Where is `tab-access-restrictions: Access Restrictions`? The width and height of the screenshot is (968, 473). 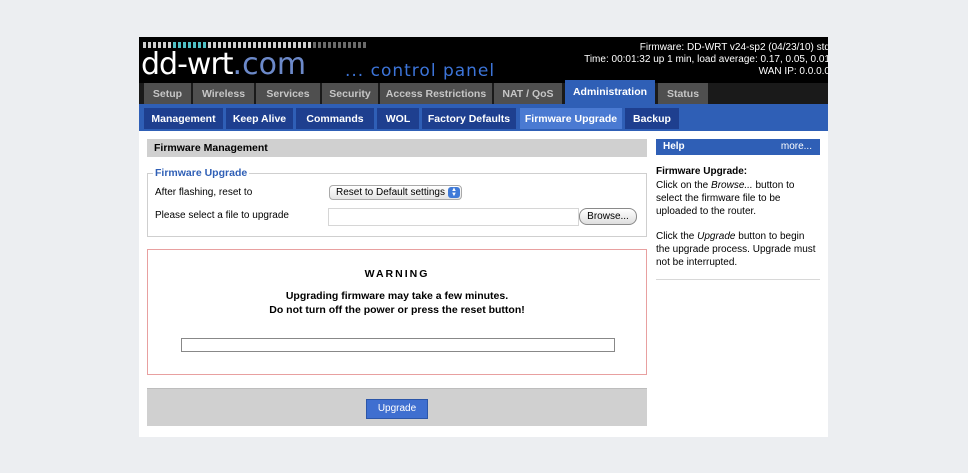 tab-access-restrictions: Access Restrictions is located at coordinates (436, 93).